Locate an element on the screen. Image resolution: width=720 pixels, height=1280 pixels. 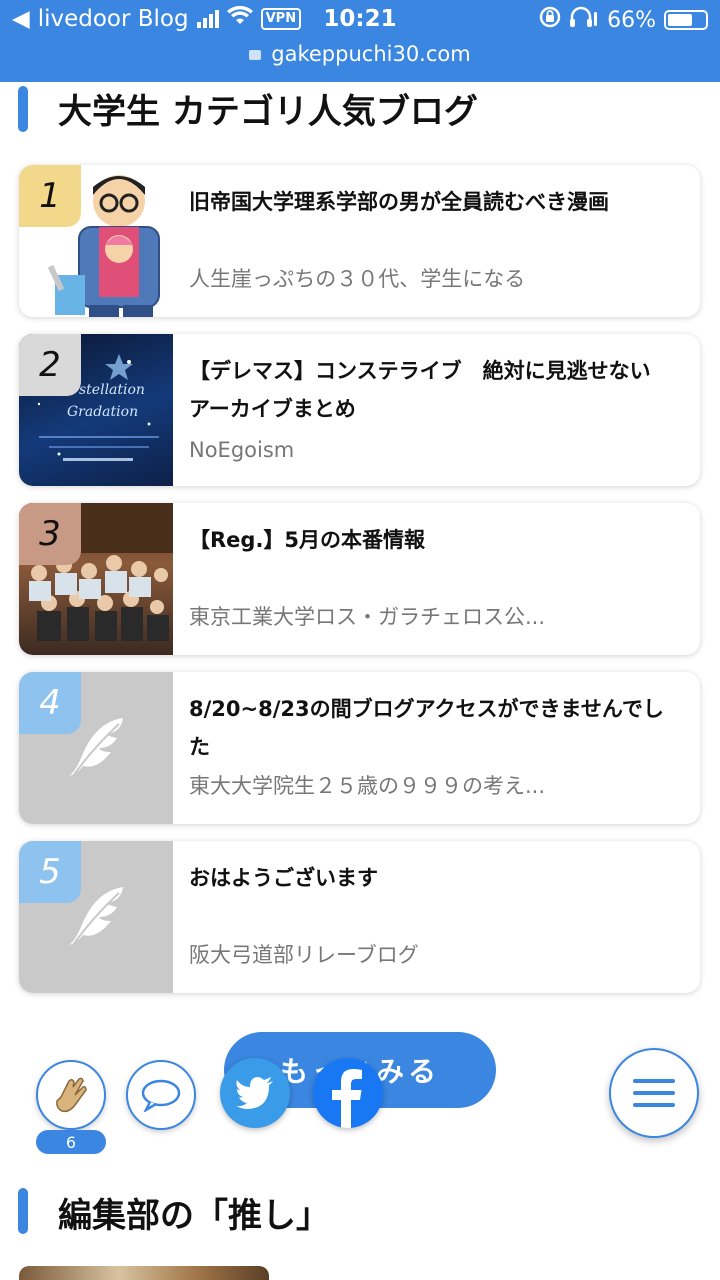
rank-badge: 2 is located at coordinates (50, 365).